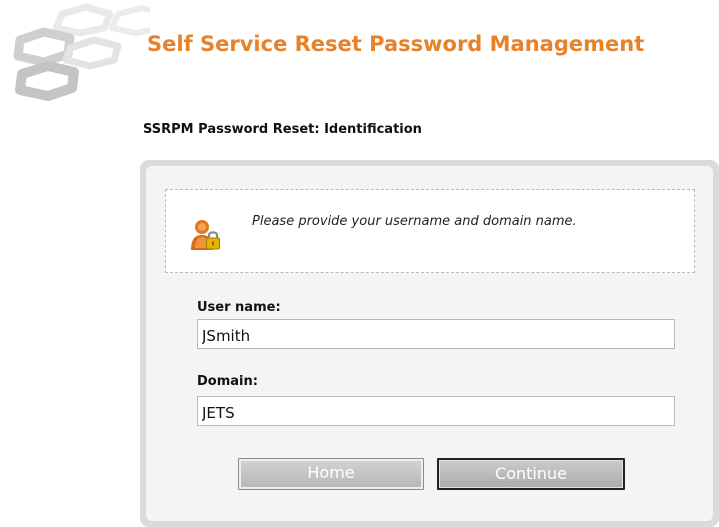  Describe the element at coordinates (436, 334) in the screenshot. I see `username-input` at that location.